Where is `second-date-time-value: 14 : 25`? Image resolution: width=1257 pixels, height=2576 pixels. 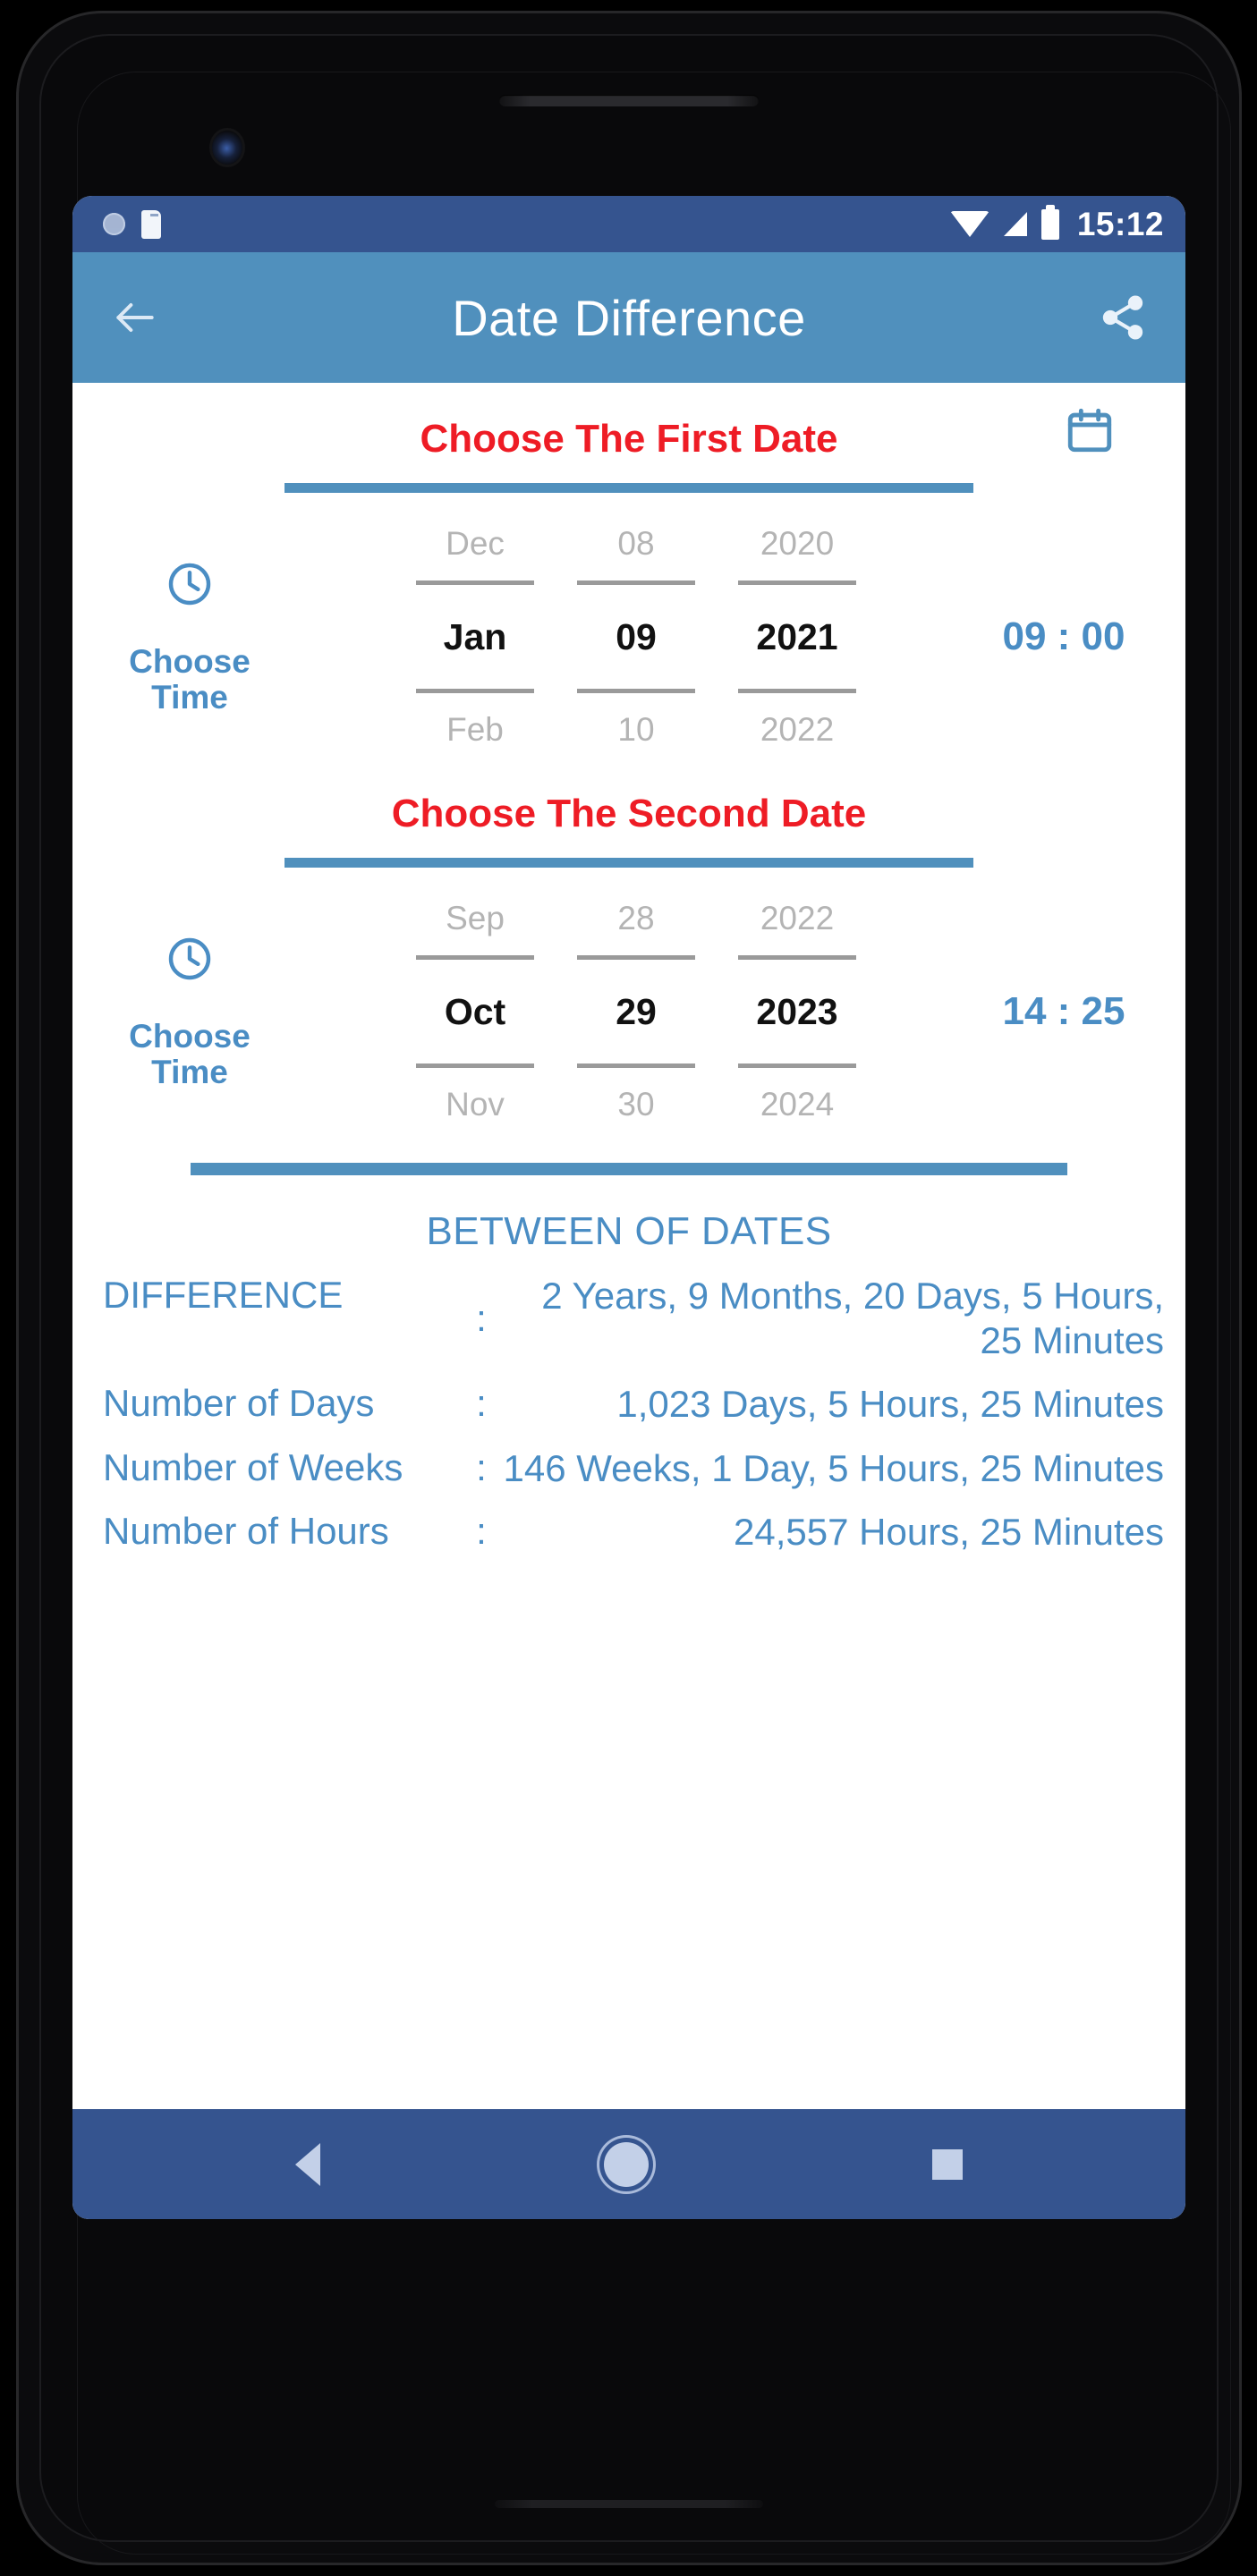
second-date-time-value: 14 : 25 is located at coordinates (1063, 1011).